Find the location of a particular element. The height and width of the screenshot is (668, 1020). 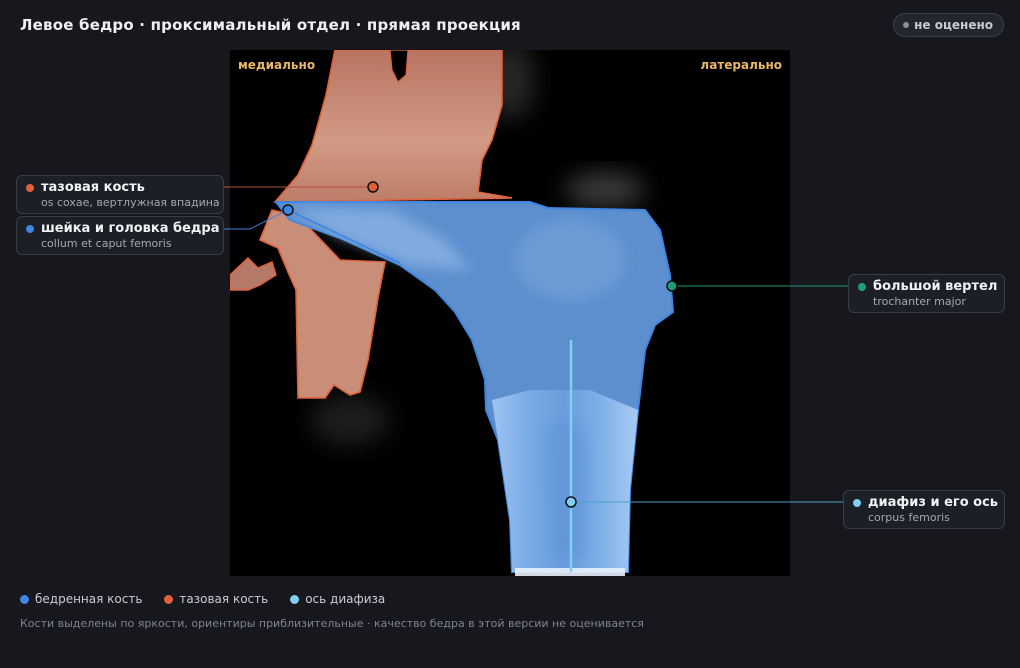

orientation-medial-label: медиально is located at coordinates (277, 65).